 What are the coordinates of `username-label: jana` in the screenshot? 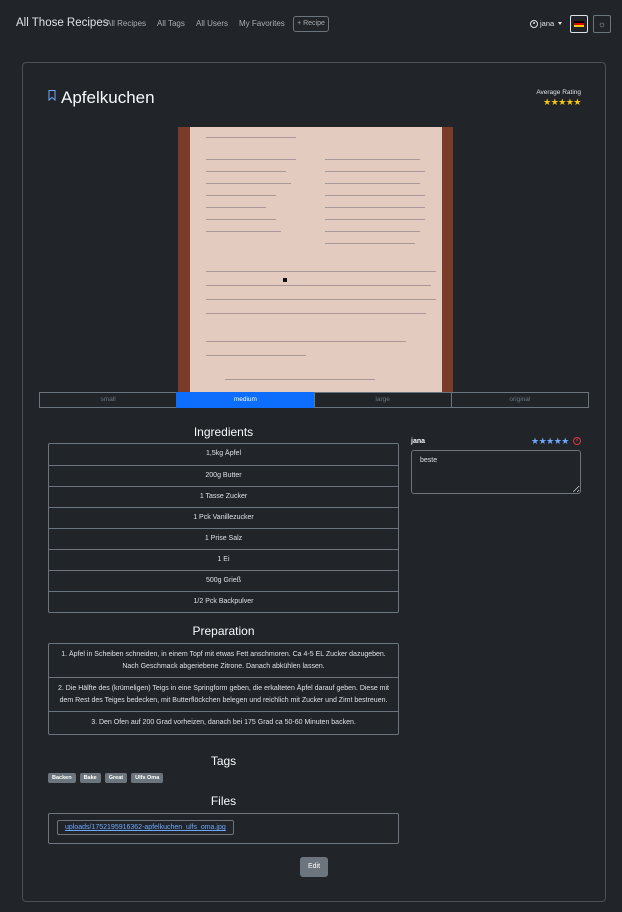 It's located at (547, 23).